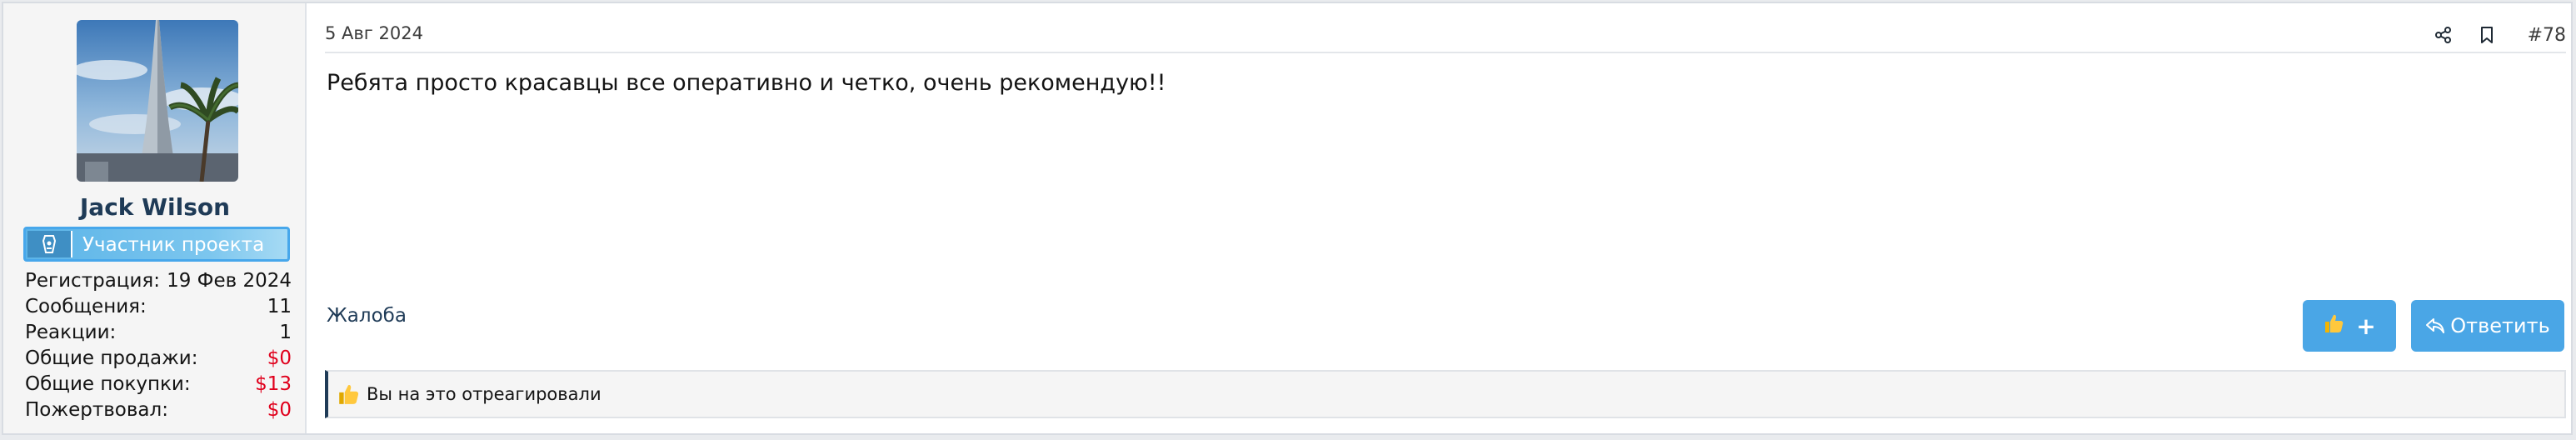  What do you see at coordinates (2547, 35) in the screenshot?
I see `post-number: #78` at bounding box center [2547, 35].